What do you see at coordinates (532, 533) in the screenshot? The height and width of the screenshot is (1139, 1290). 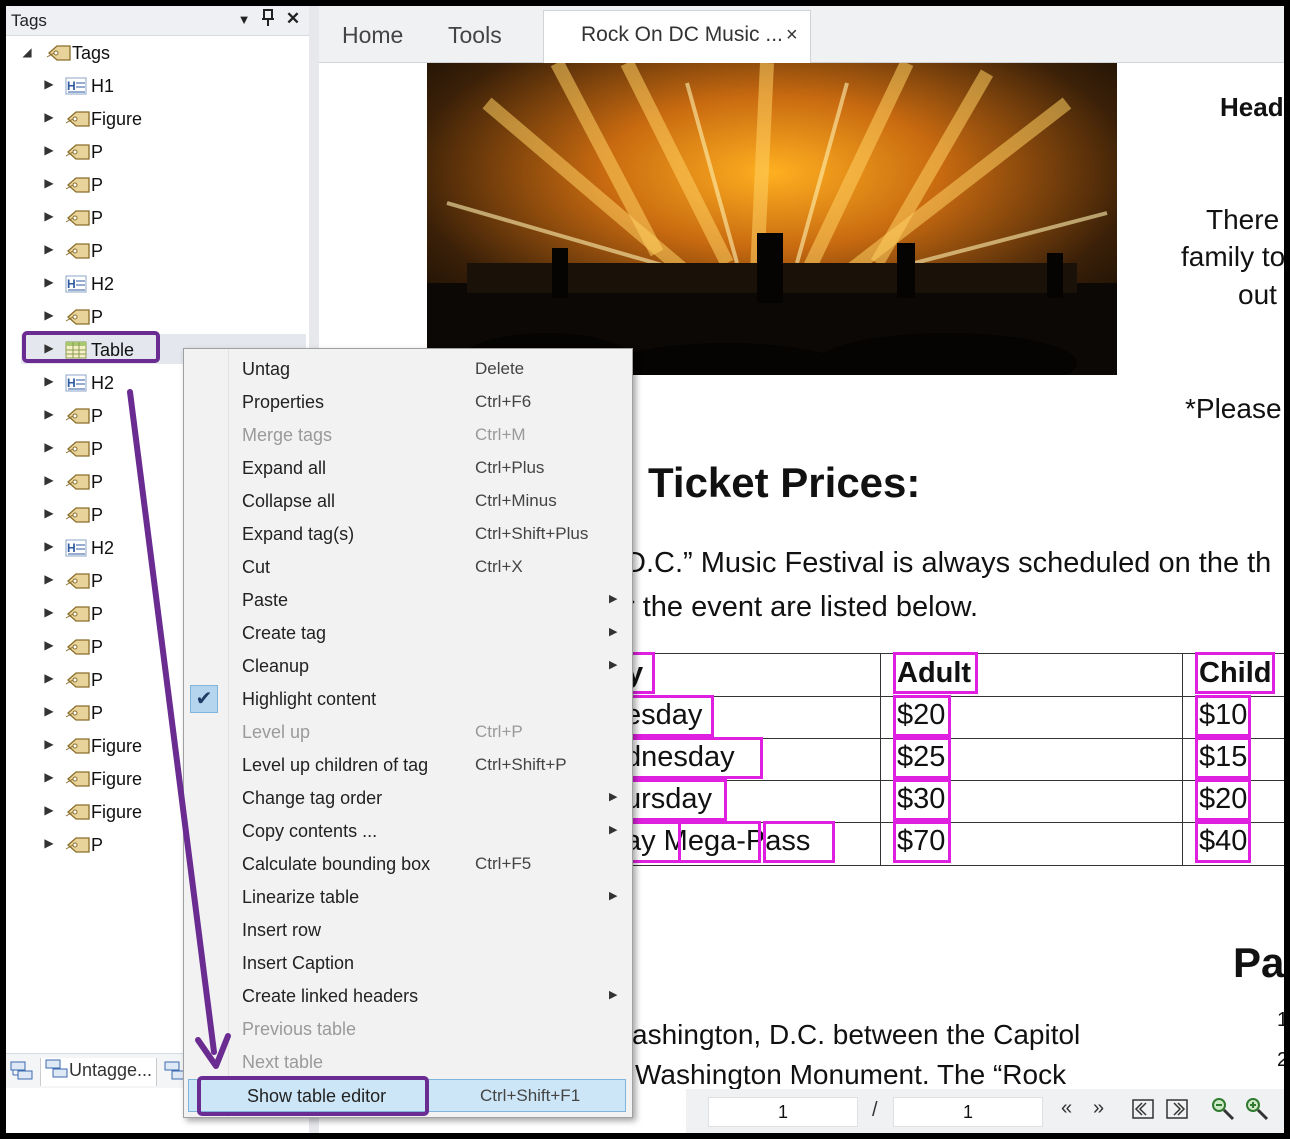 I see `menu-item-shortcut: Ctrl+Shift+Plus` at bounding box center [532, 533].